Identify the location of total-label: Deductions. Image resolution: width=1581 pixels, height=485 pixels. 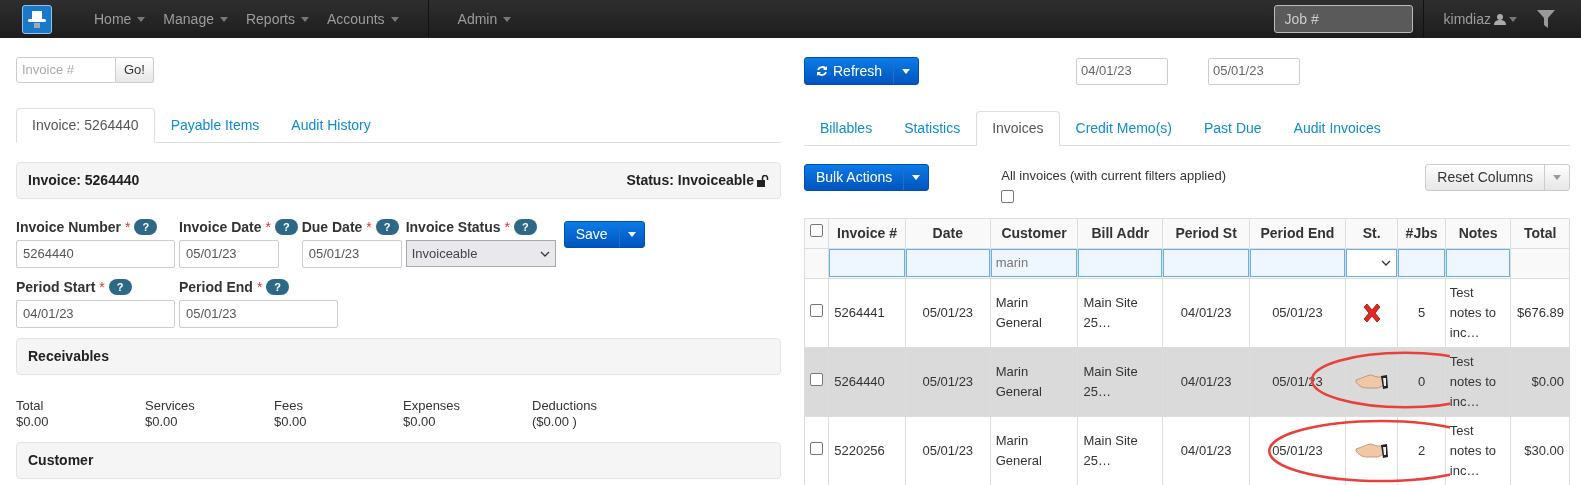
(565, 406).